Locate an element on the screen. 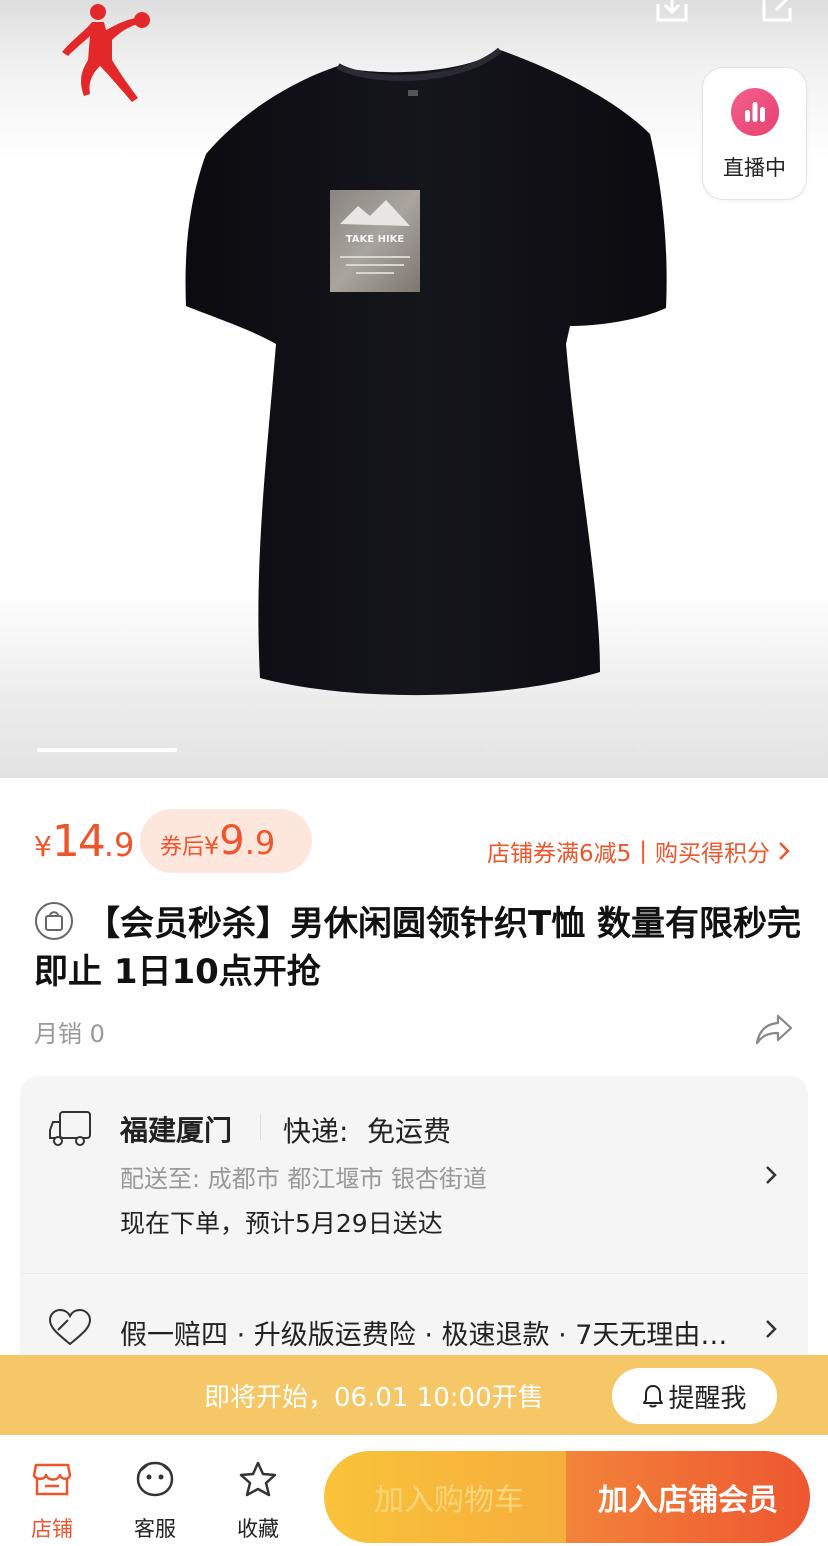 The width and height of the screenshot is (828, 1546). remind-me-label: 提醒我 is located at coordinates (707, 1398).